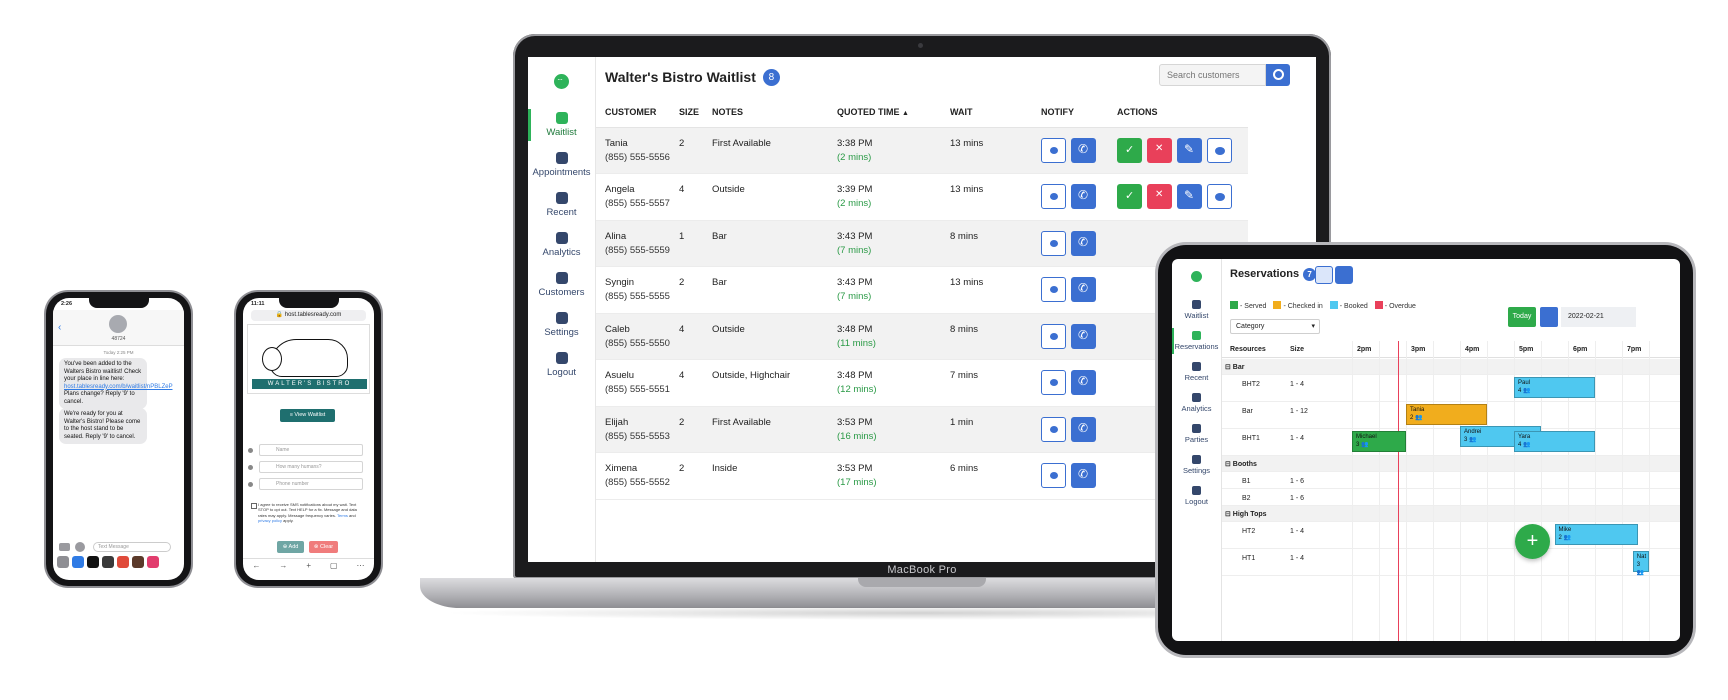 This screenshot has width=1728, height=700. I want to click on back-chevron-icon: ‹, so click(59, 327).